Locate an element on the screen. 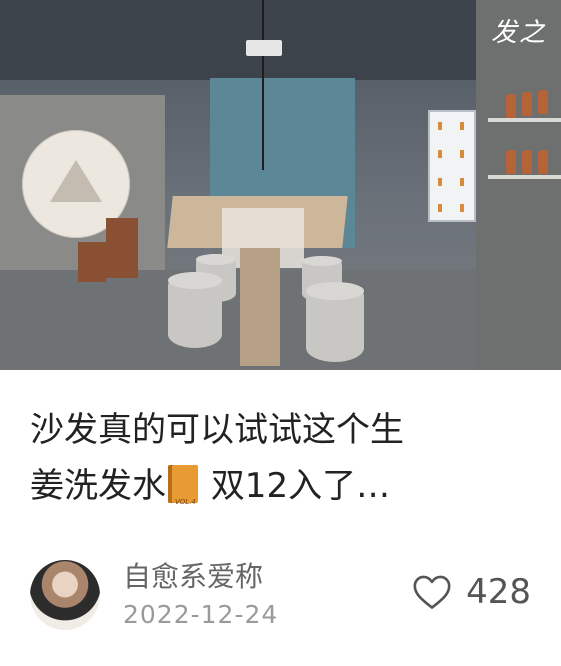  brand-mark: 发之 is located at coordinates (518, 33).